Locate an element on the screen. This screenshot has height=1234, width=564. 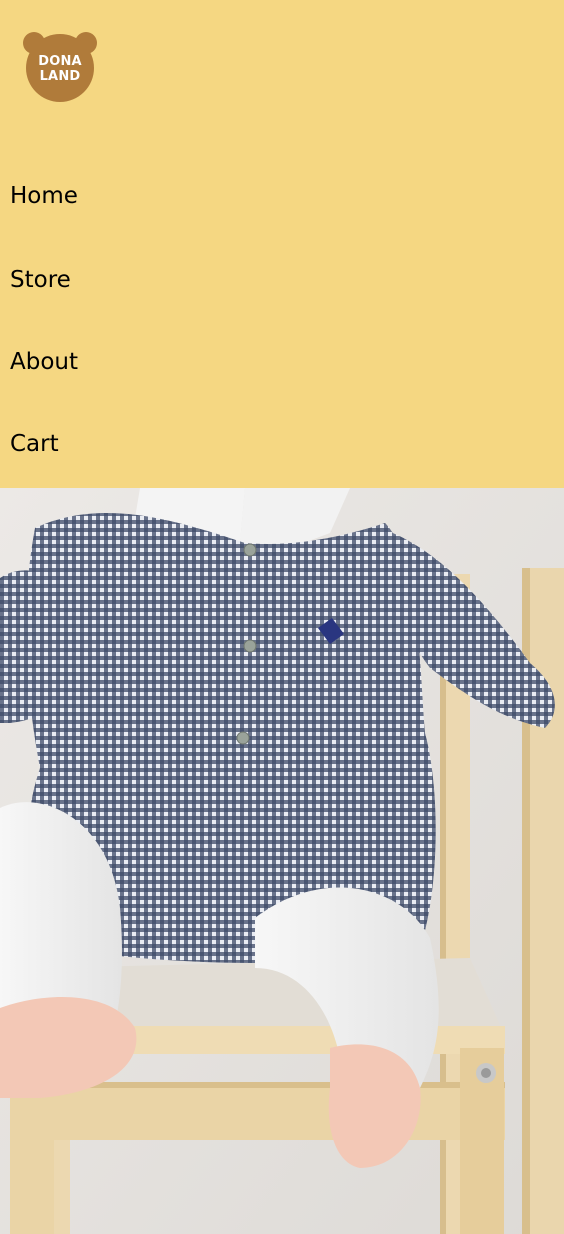
logo-line-2: LAND is located at coordinates (60, 76).